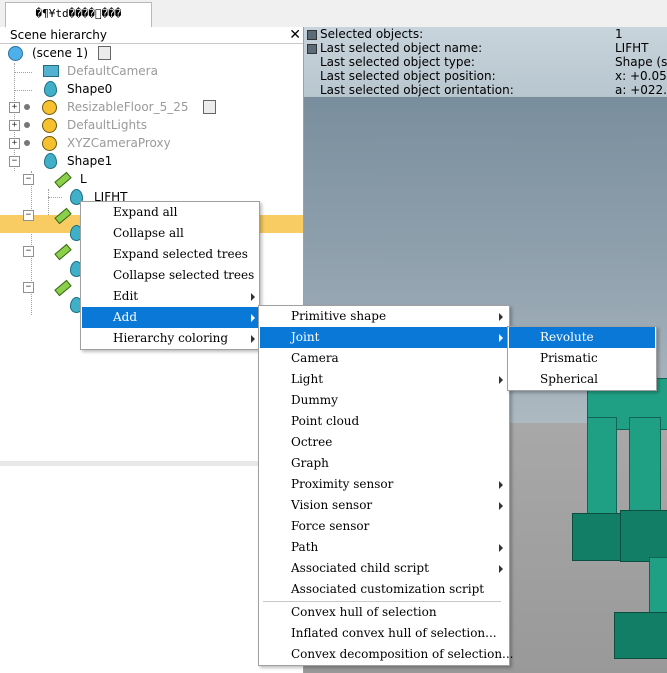 This screenshot has width=667, height=673. I want to click on panel-title: Scene hierarchy, so click(58, 35).